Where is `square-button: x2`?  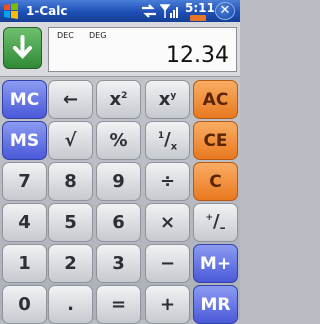
square-button: x2 is located at coordinates (118, 99).